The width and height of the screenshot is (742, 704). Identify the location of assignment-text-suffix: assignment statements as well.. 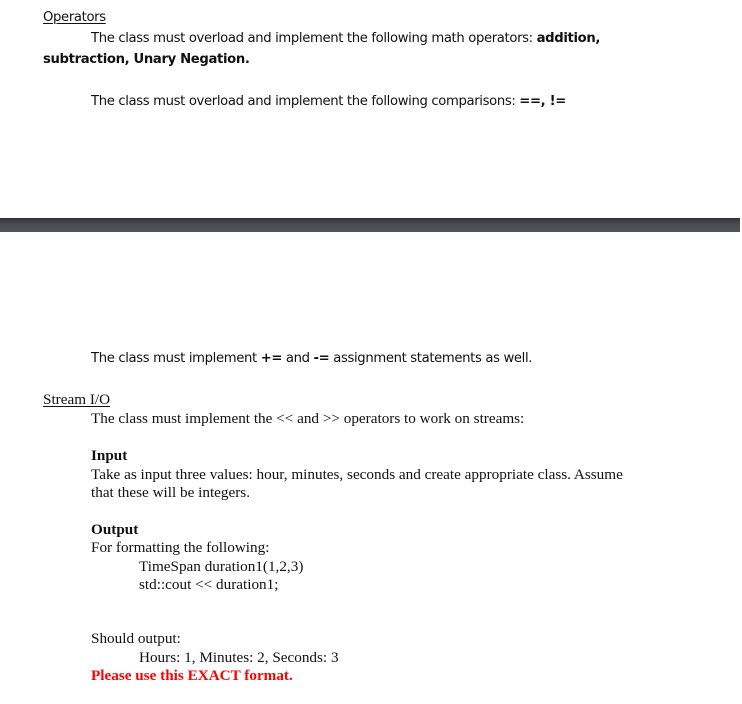
(431, 358).